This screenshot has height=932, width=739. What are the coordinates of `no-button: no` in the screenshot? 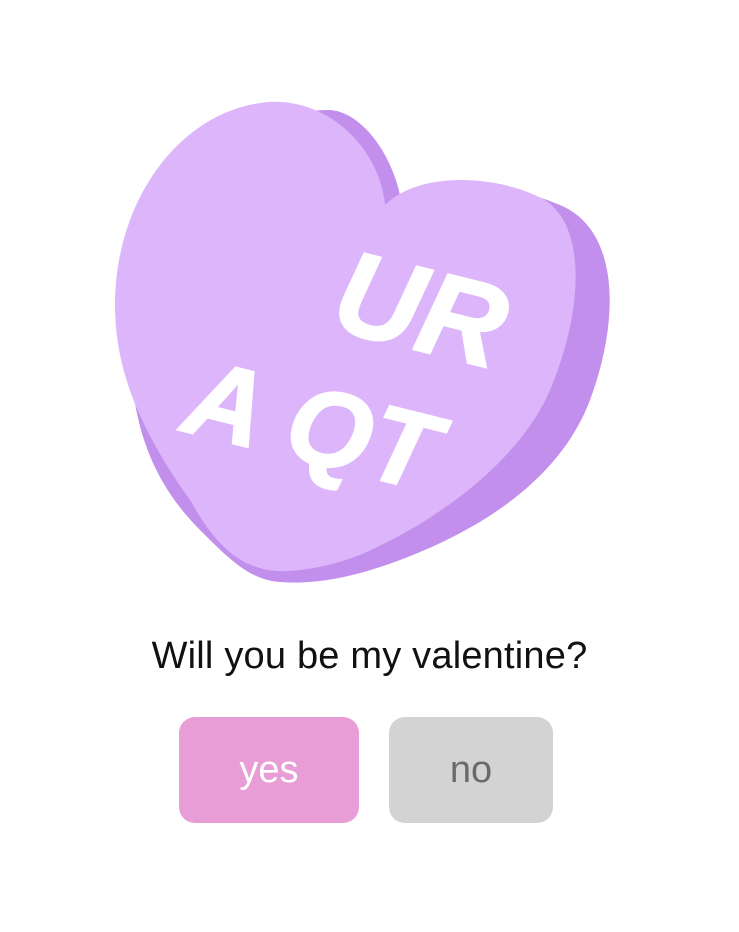 It's located at (471, 770).